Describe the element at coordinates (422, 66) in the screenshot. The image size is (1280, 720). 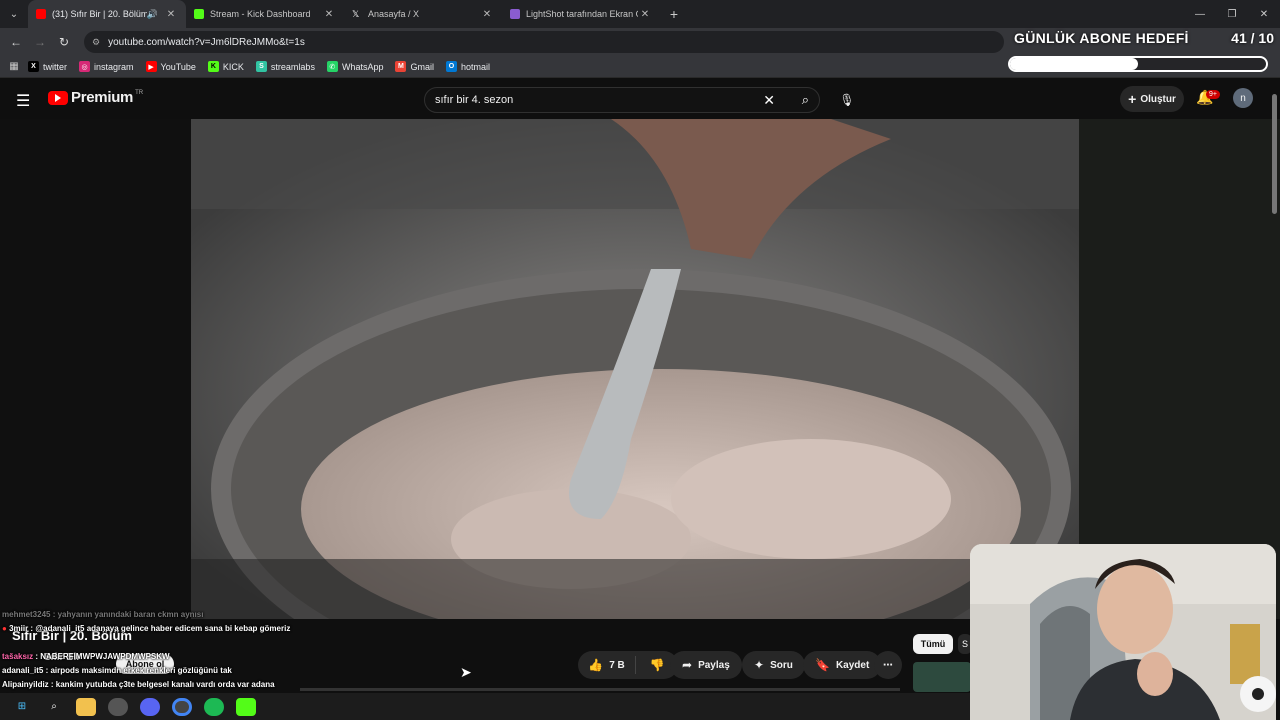
I see `bookmark-label: Gmail` at that location.